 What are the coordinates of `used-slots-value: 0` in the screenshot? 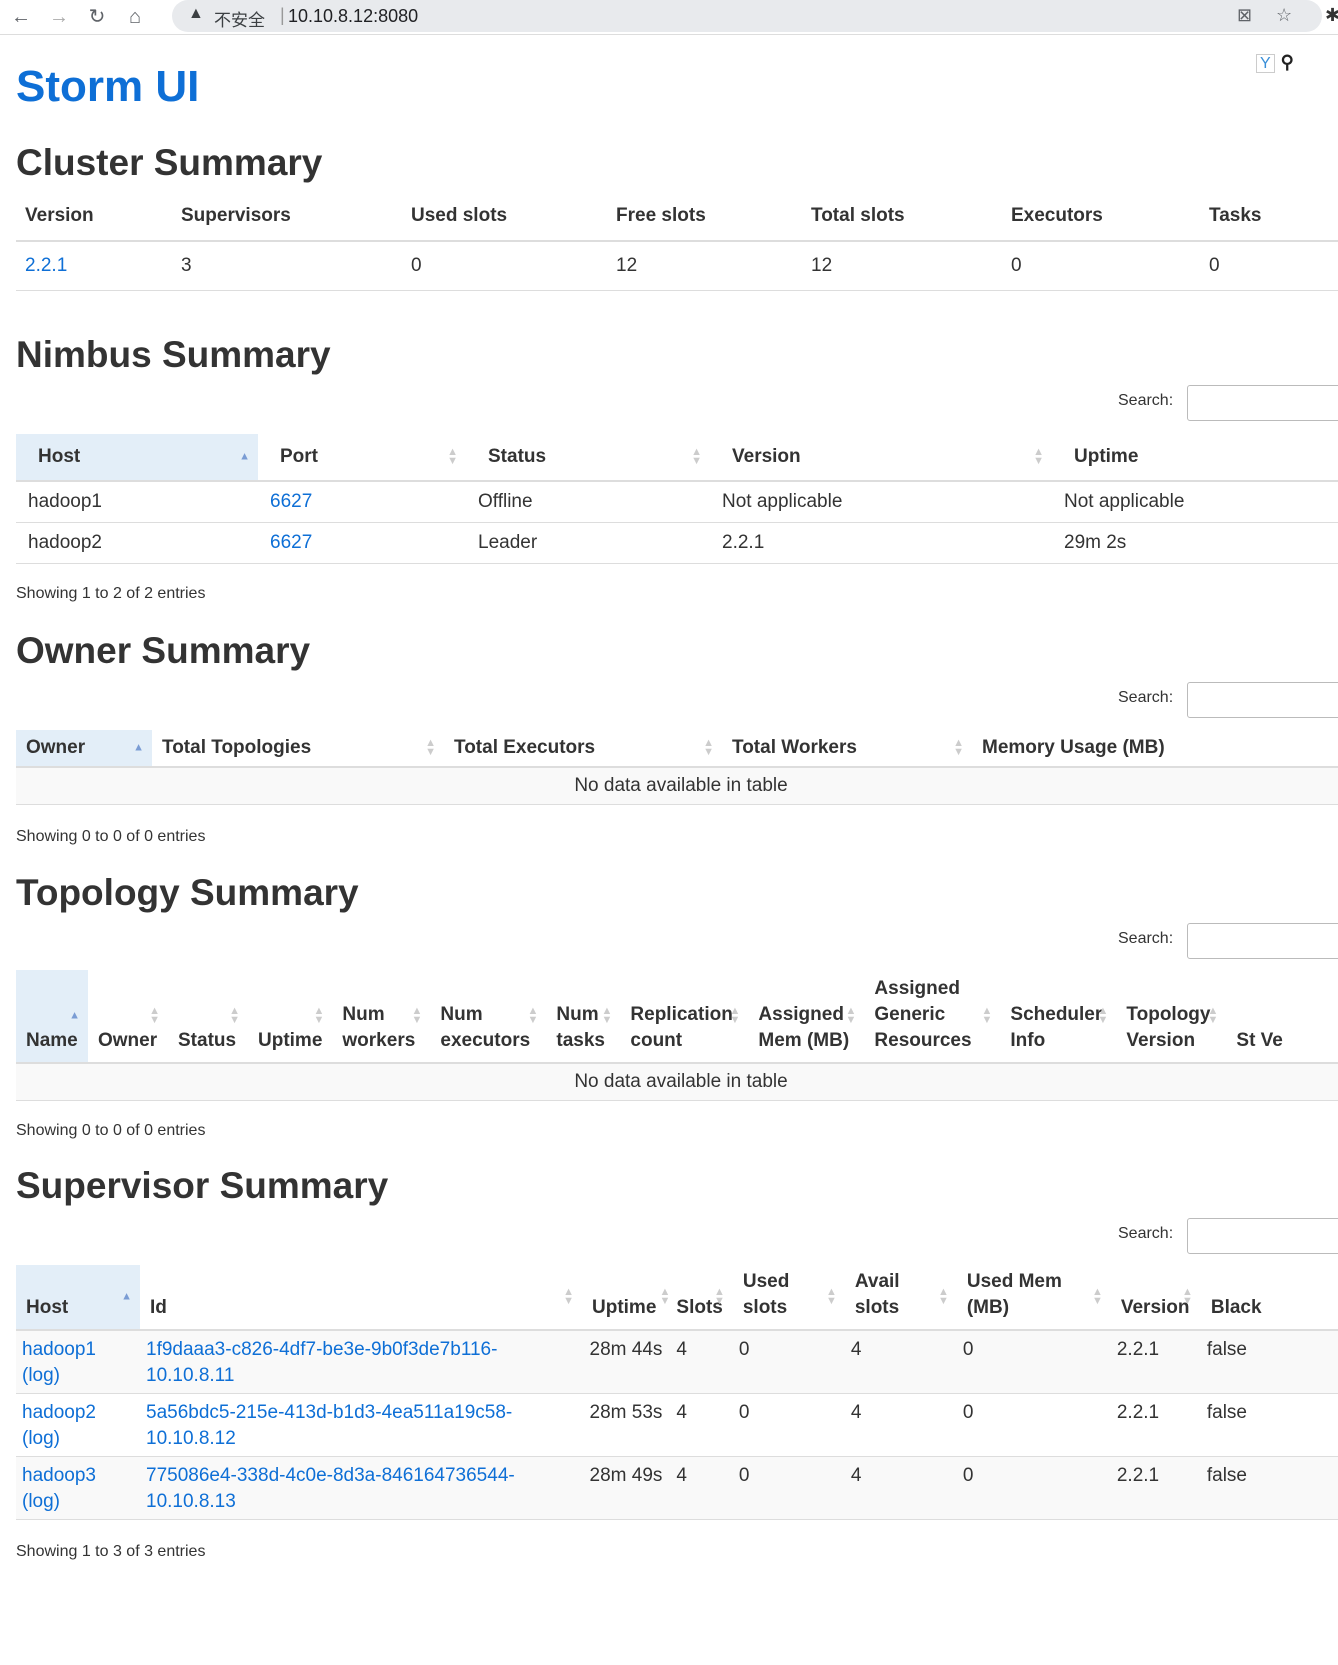 It's located at (504, 266).